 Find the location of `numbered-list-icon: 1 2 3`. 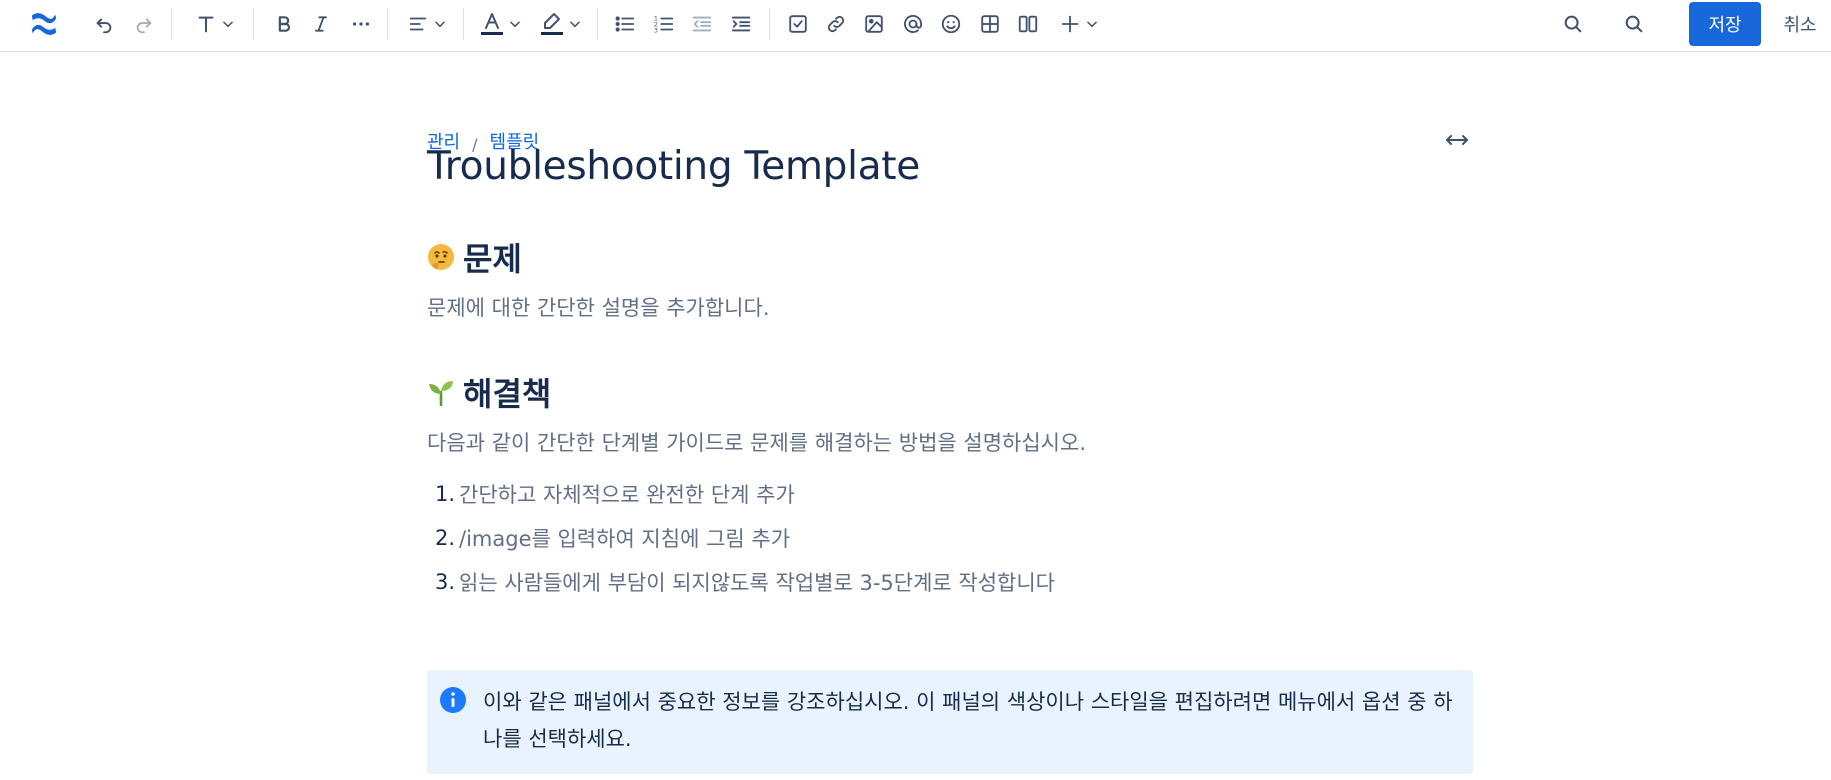

numbered-list-icon: 1 2 3 is located at coordinates (664, 24).